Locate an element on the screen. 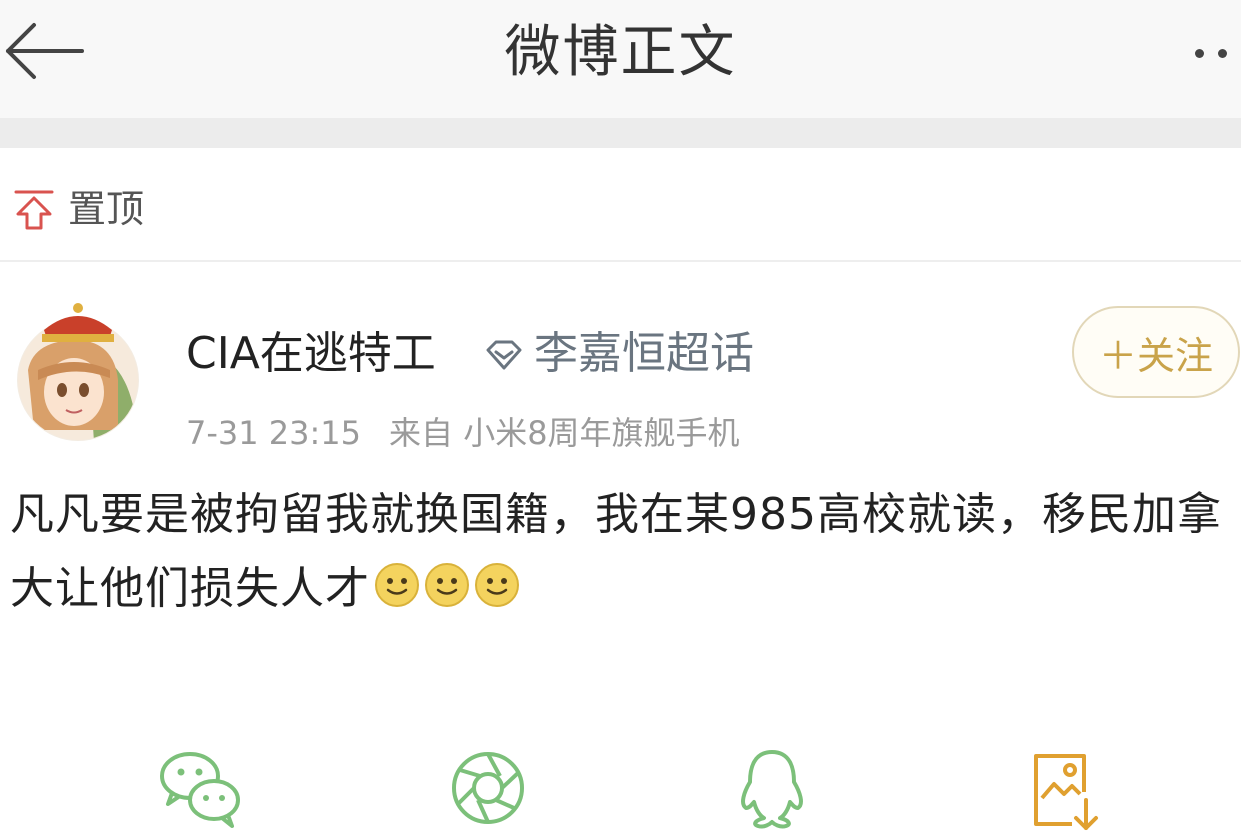 This screenshot has width=1241, height=835. username: CIA在逃特工 is located at coordinates (311, 354).